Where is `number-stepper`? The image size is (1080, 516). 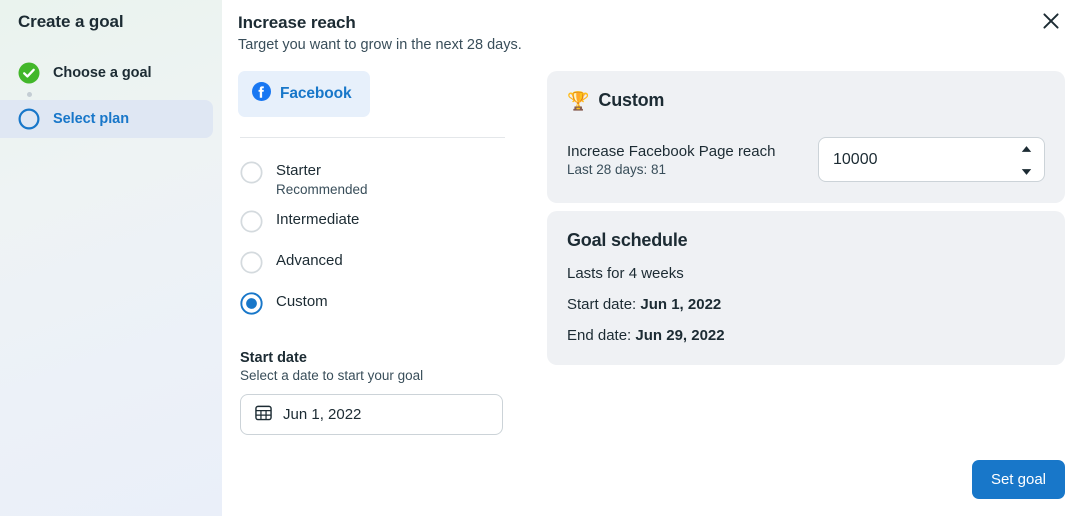 number-stepper is located at coordinates (1026, 159).